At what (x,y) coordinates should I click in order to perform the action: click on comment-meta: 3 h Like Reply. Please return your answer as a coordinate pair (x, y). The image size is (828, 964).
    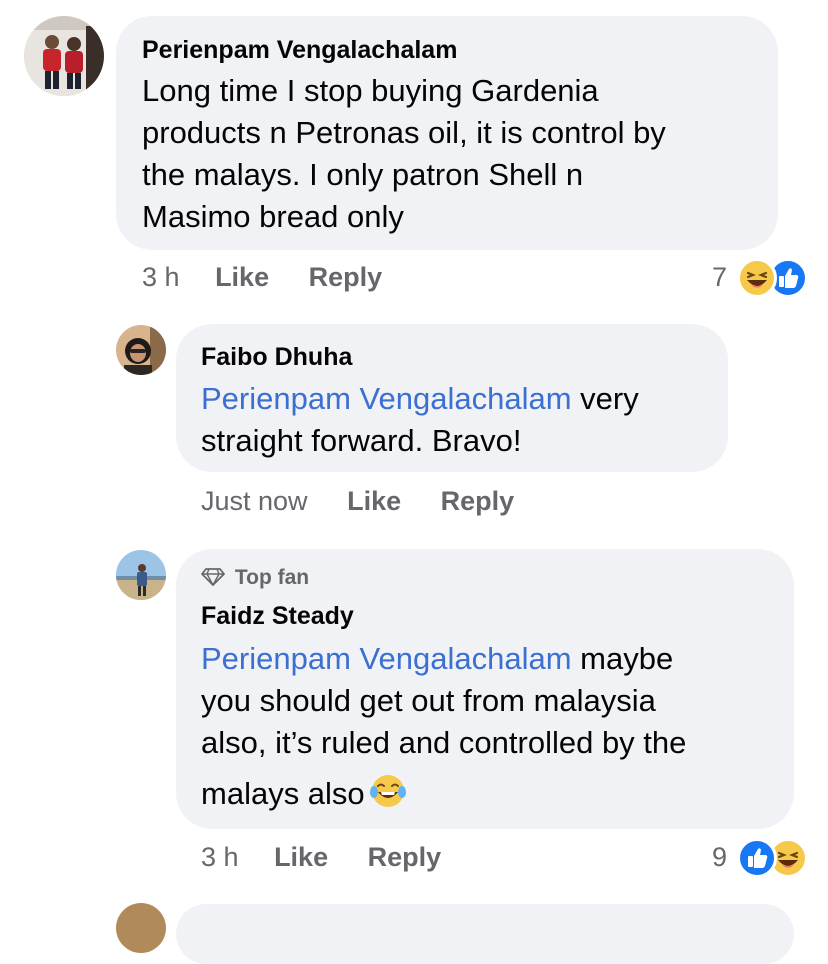
    Looking at the image, I should click on (262, 277).